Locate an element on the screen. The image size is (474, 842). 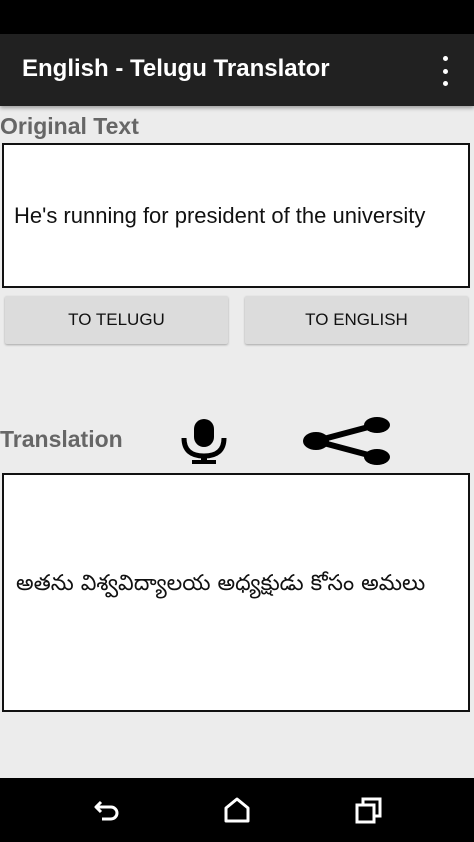
microphone-icon is located at coordinates (204, 441).